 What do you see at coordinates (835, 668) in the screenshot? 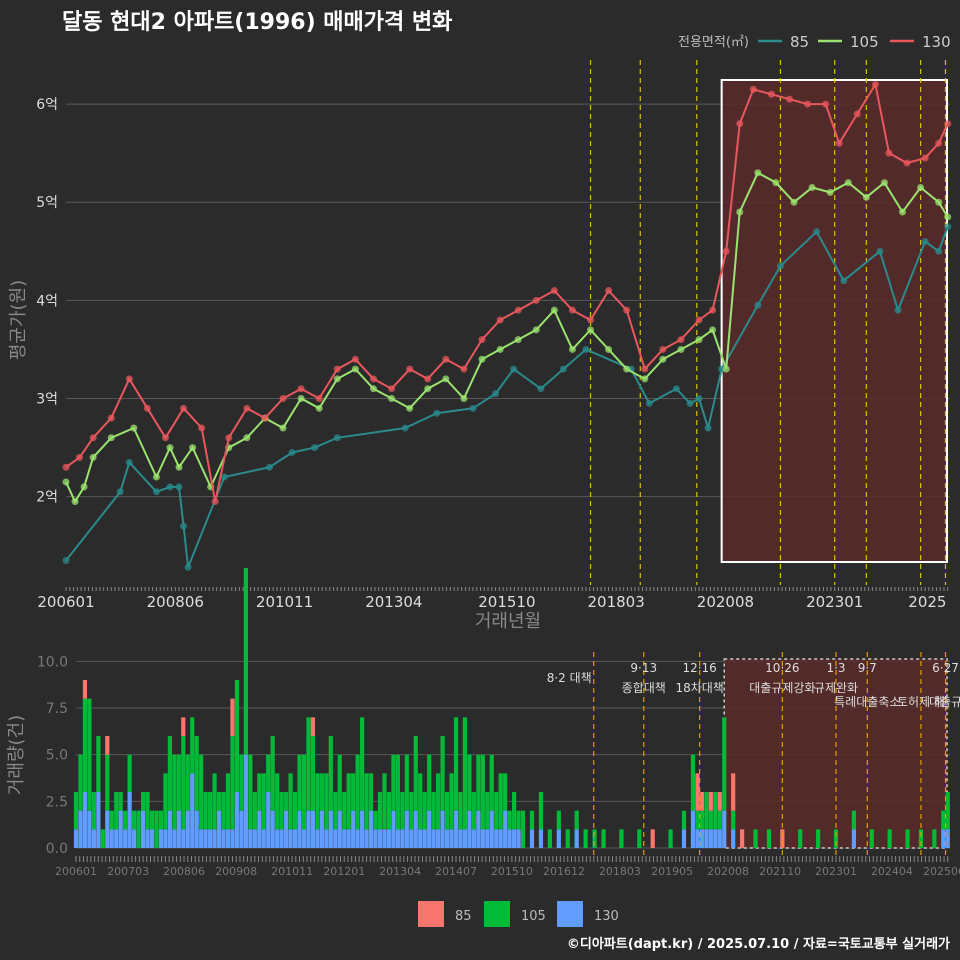
I see `policy-label-date: 1·3` at bounding box center [835, 668].